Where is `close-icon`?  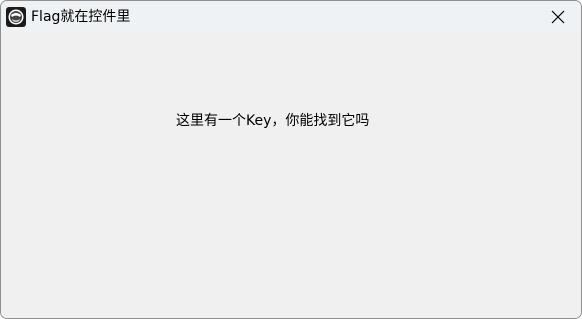
close-icon is located at coordinates (558, 17).